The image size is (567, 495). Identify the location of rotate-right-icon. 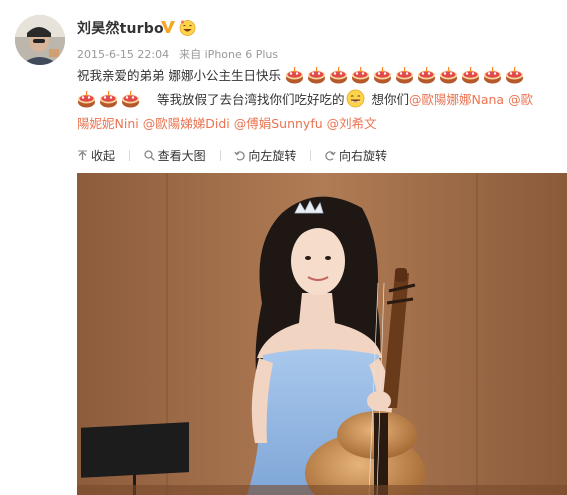
(330, 156).